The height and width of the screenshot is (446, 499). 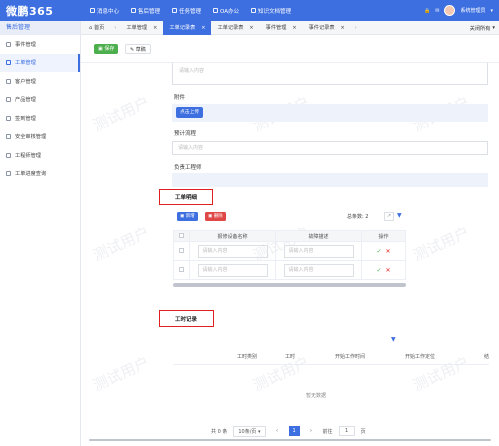 I want to click on empty-state: 暂无数据, so click(x=316, y=396).